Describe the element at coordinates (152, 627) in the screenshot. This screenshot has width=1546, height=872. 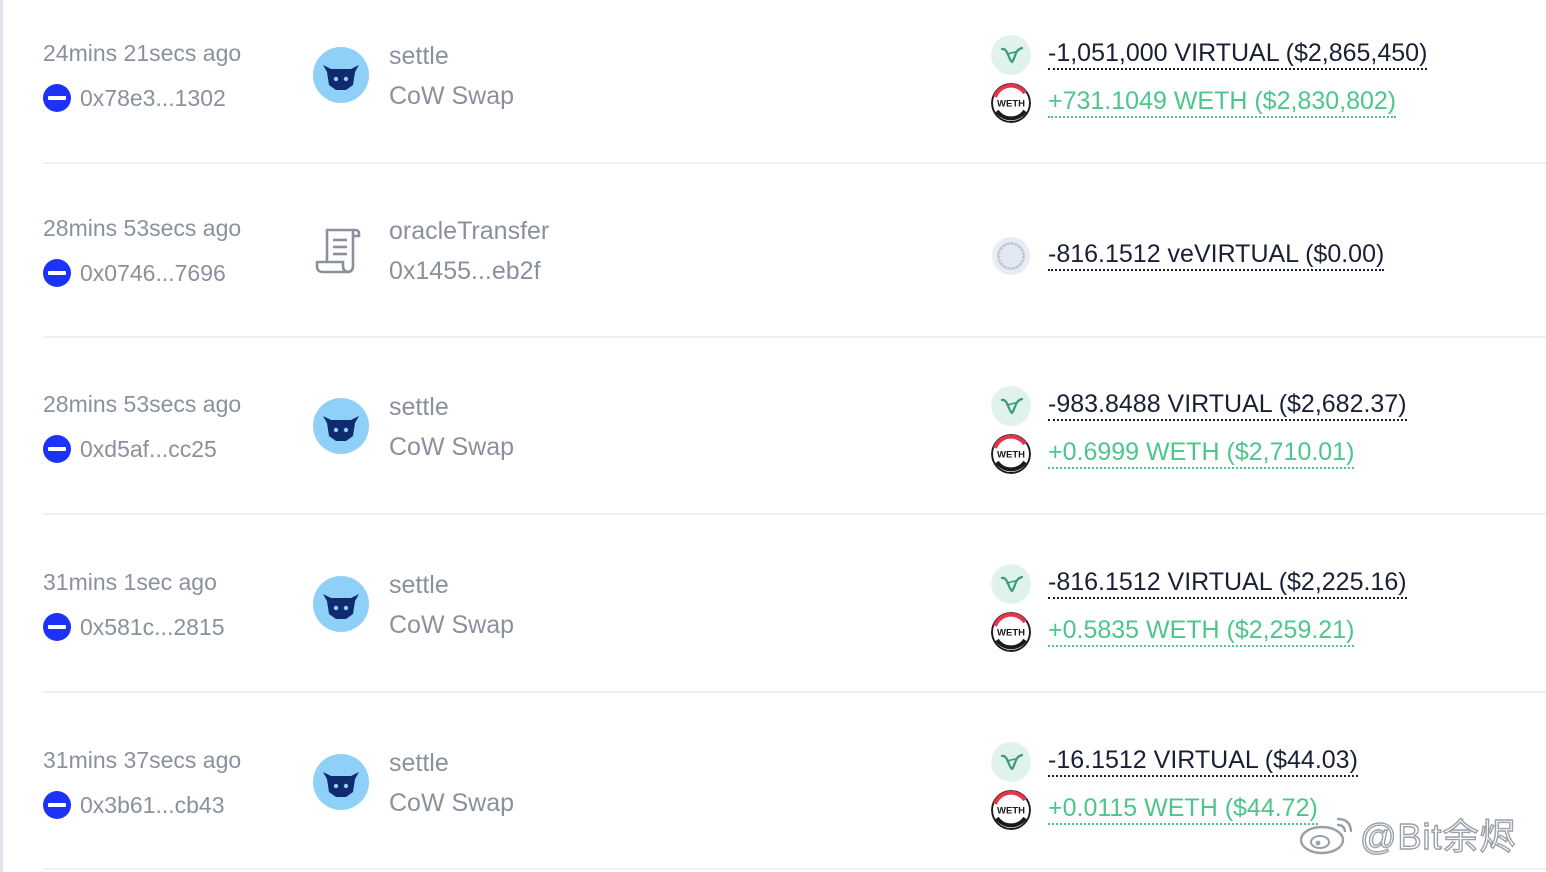
I see `from-address: 0x581c...2815` at that location.